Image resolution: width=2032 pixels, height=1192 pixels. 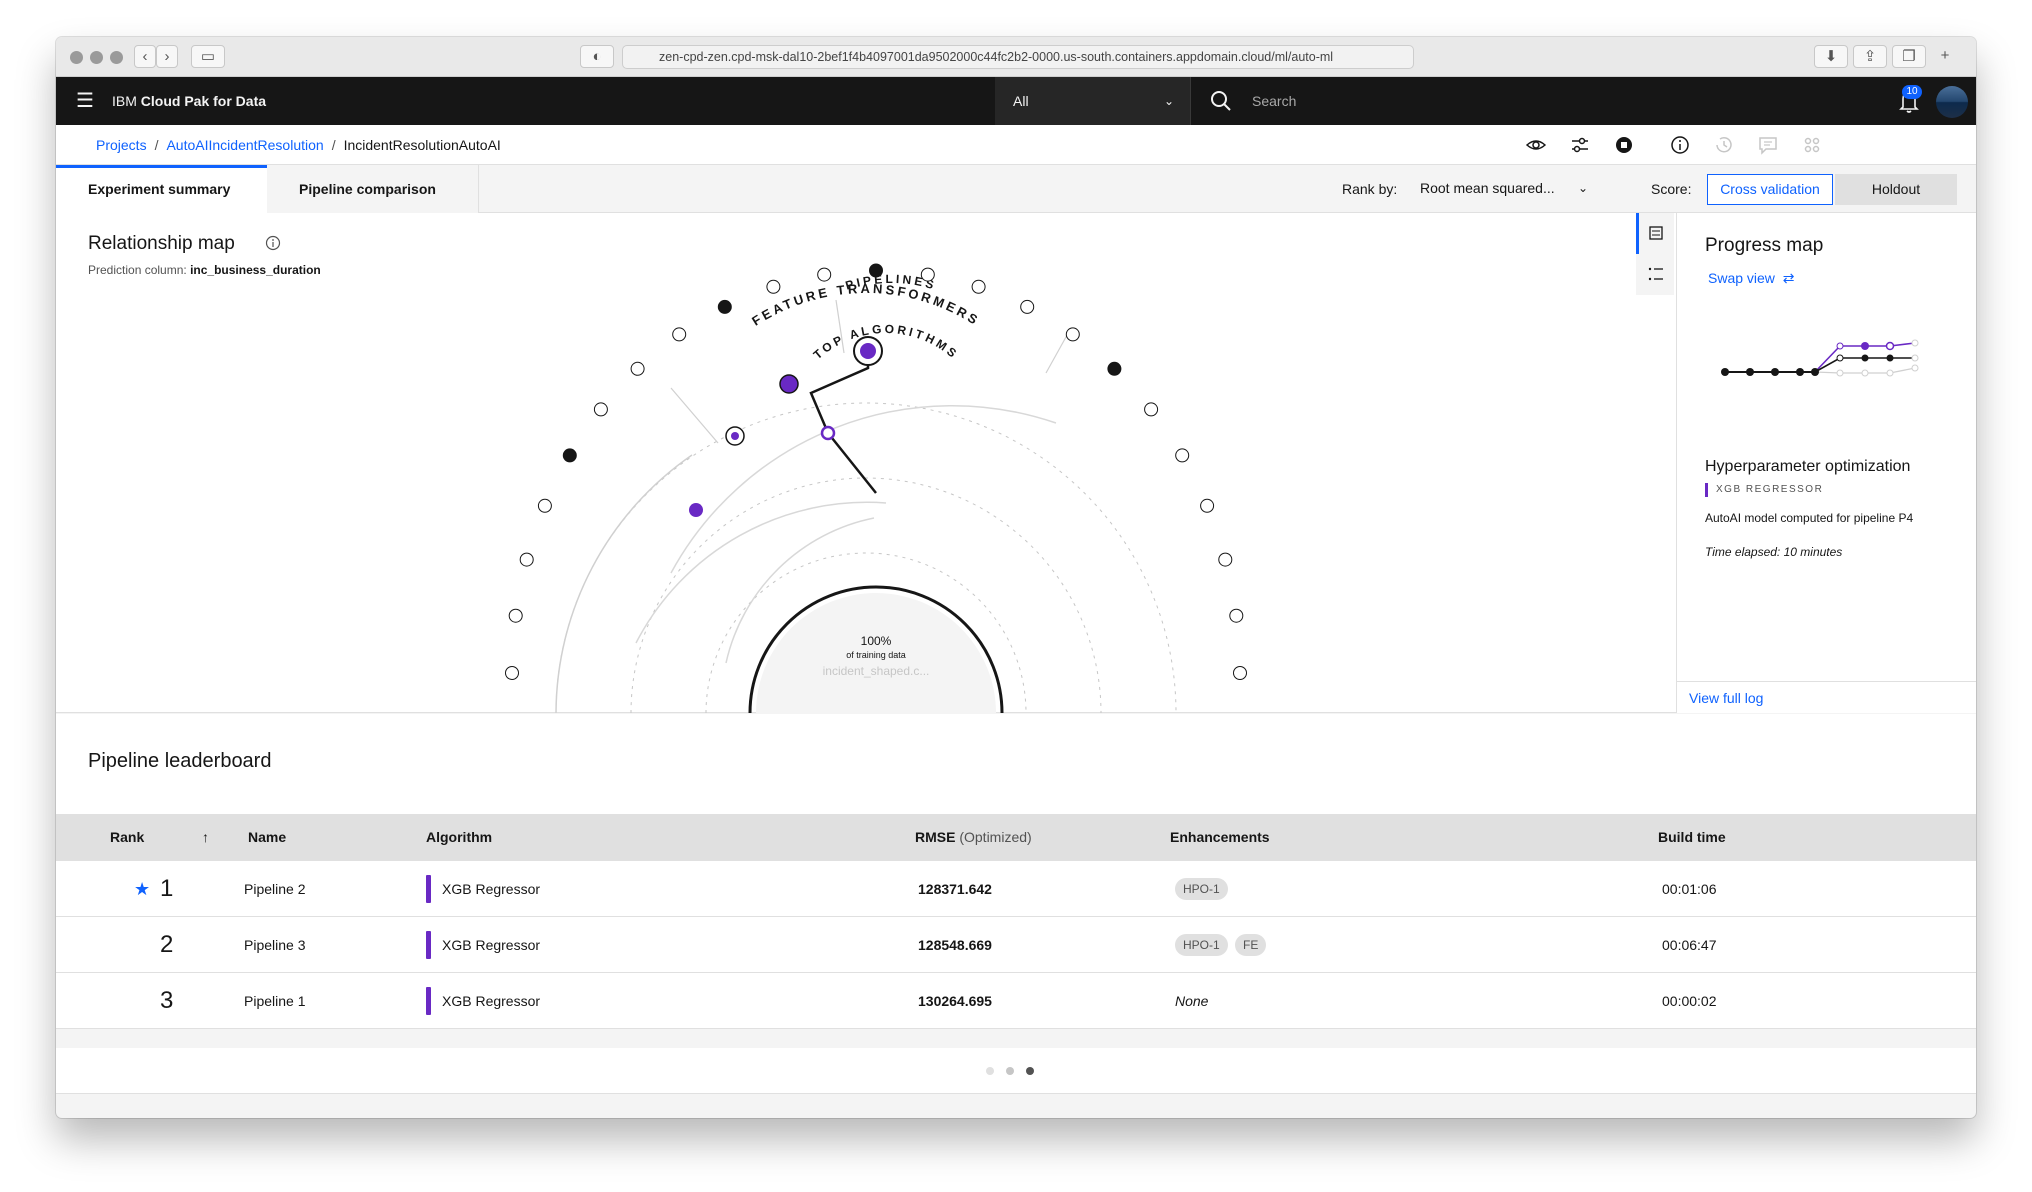 I want to click on holdout-button: Holdout, so click(x=1896, y=189).